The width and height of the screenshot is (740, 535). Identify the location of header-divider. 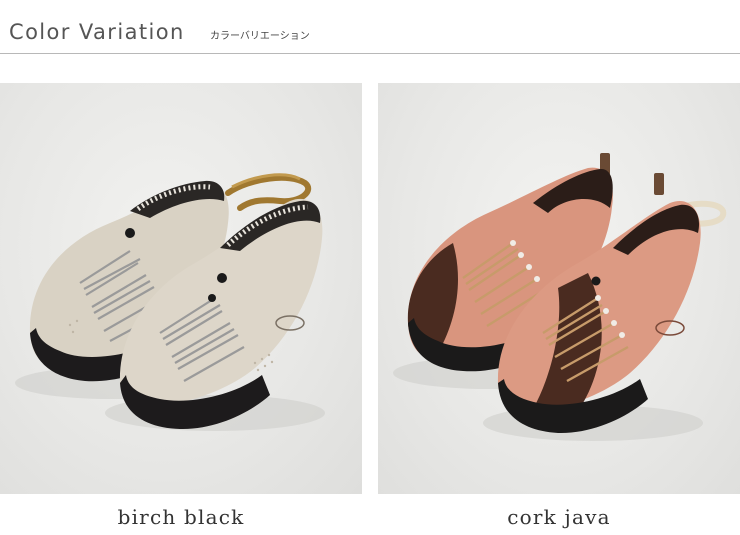
(370, 53).